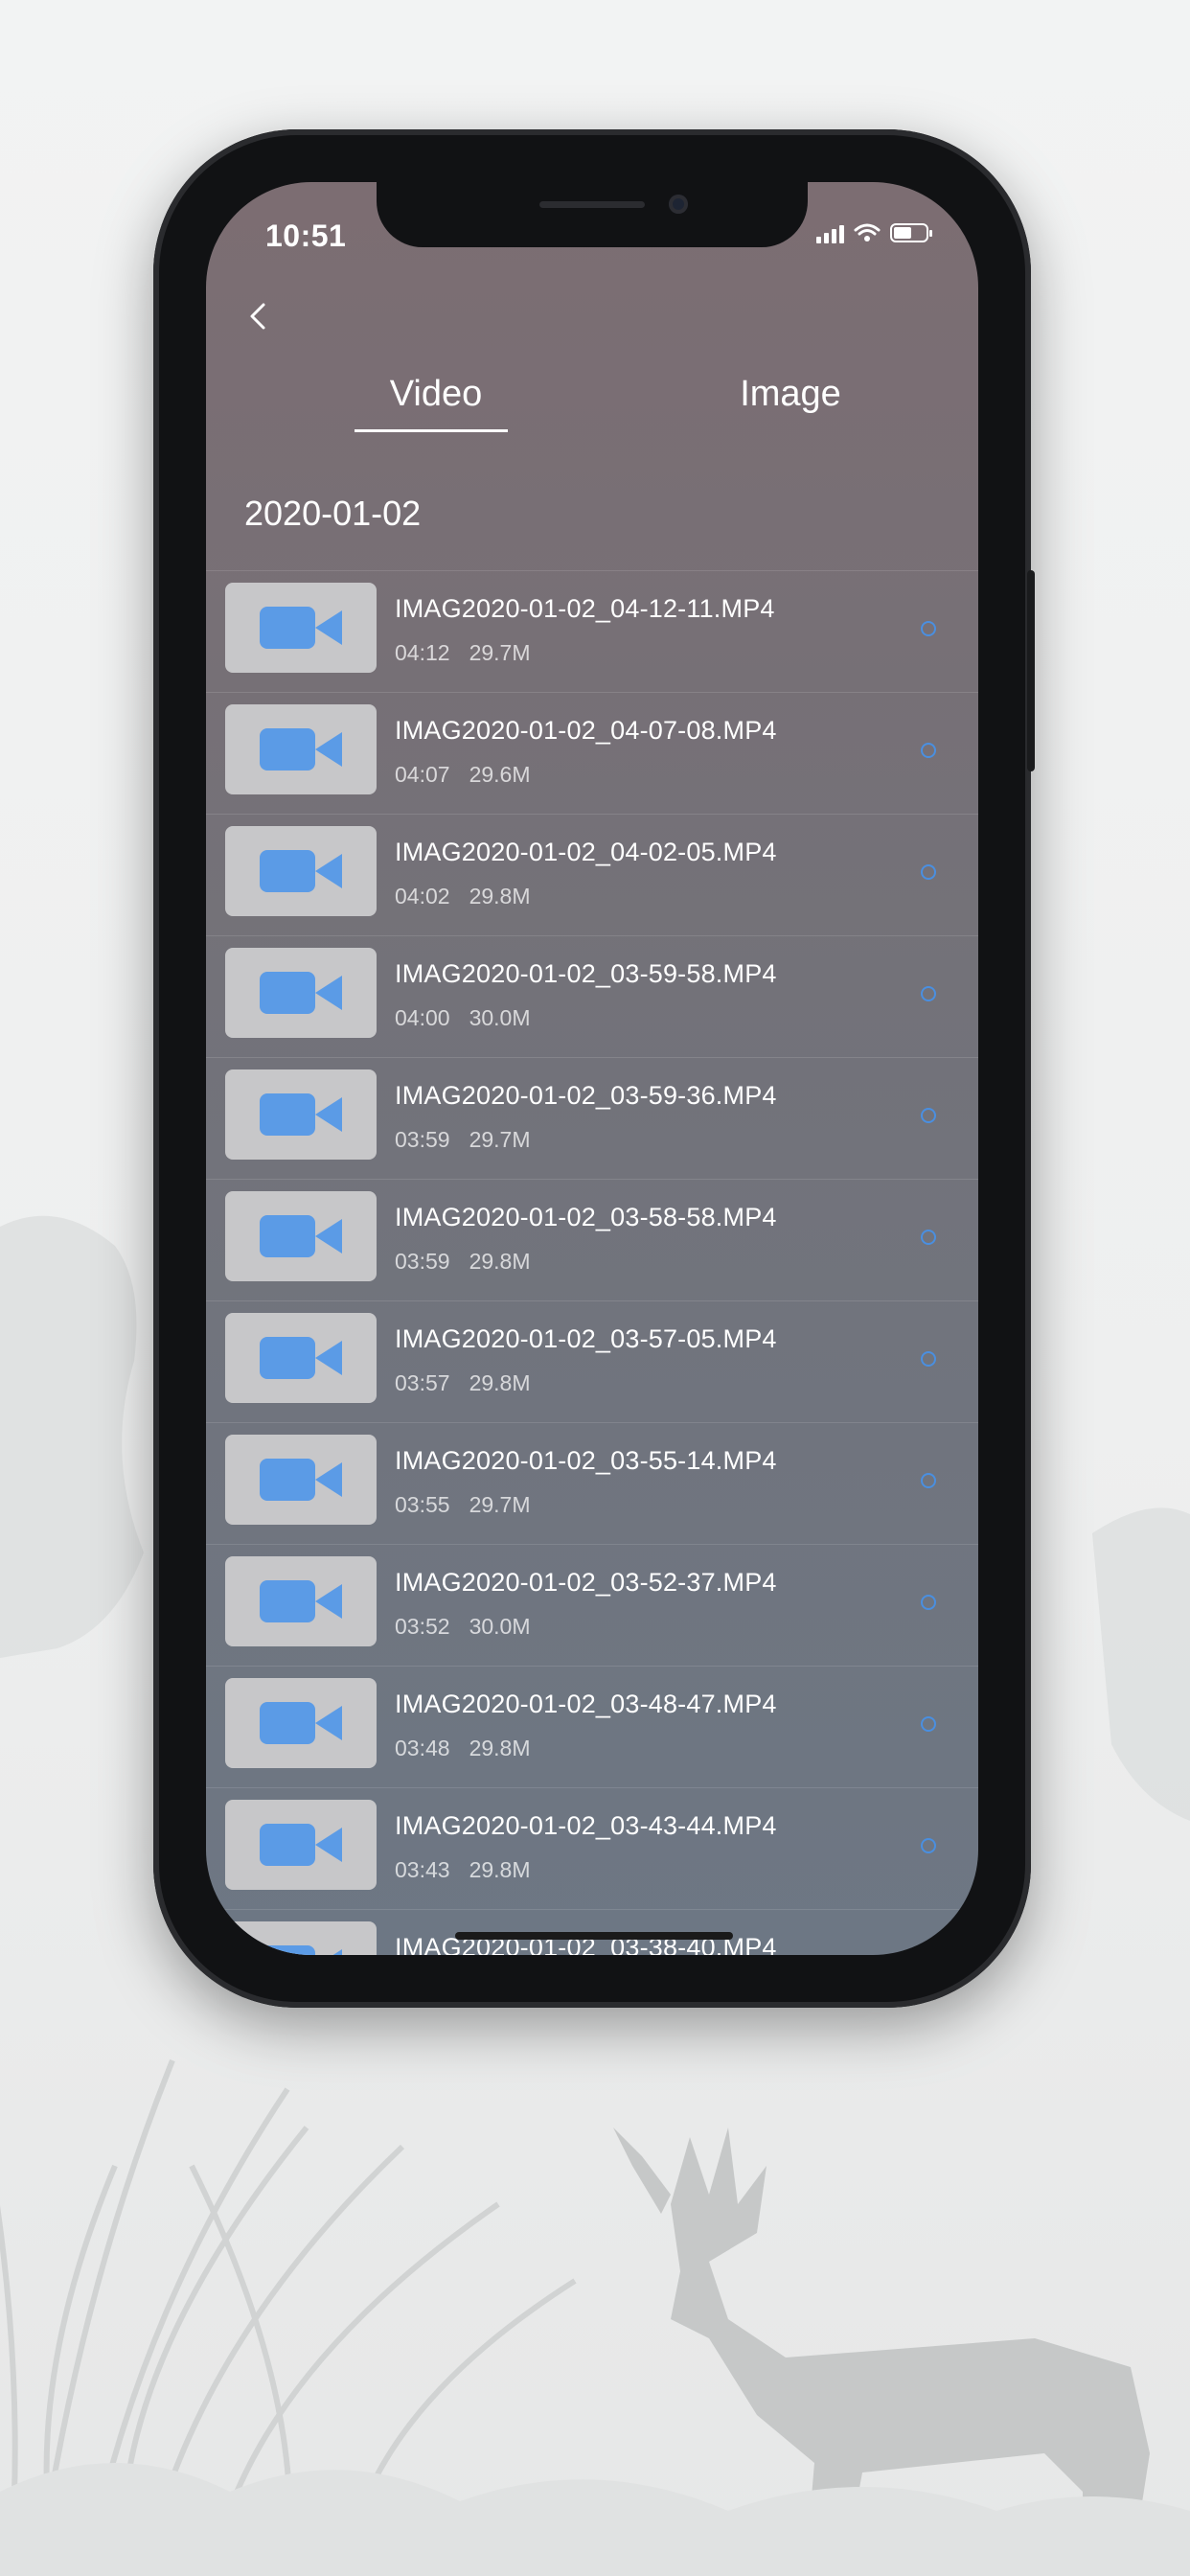 The width and height of the screenshot is (1190, 2576). What do you see at coordinates (586, 973) in the screenshot?
I see `video-file-name: IMAG2020-01-02_03-59-58.MP4` at bounding box center [586, 973].